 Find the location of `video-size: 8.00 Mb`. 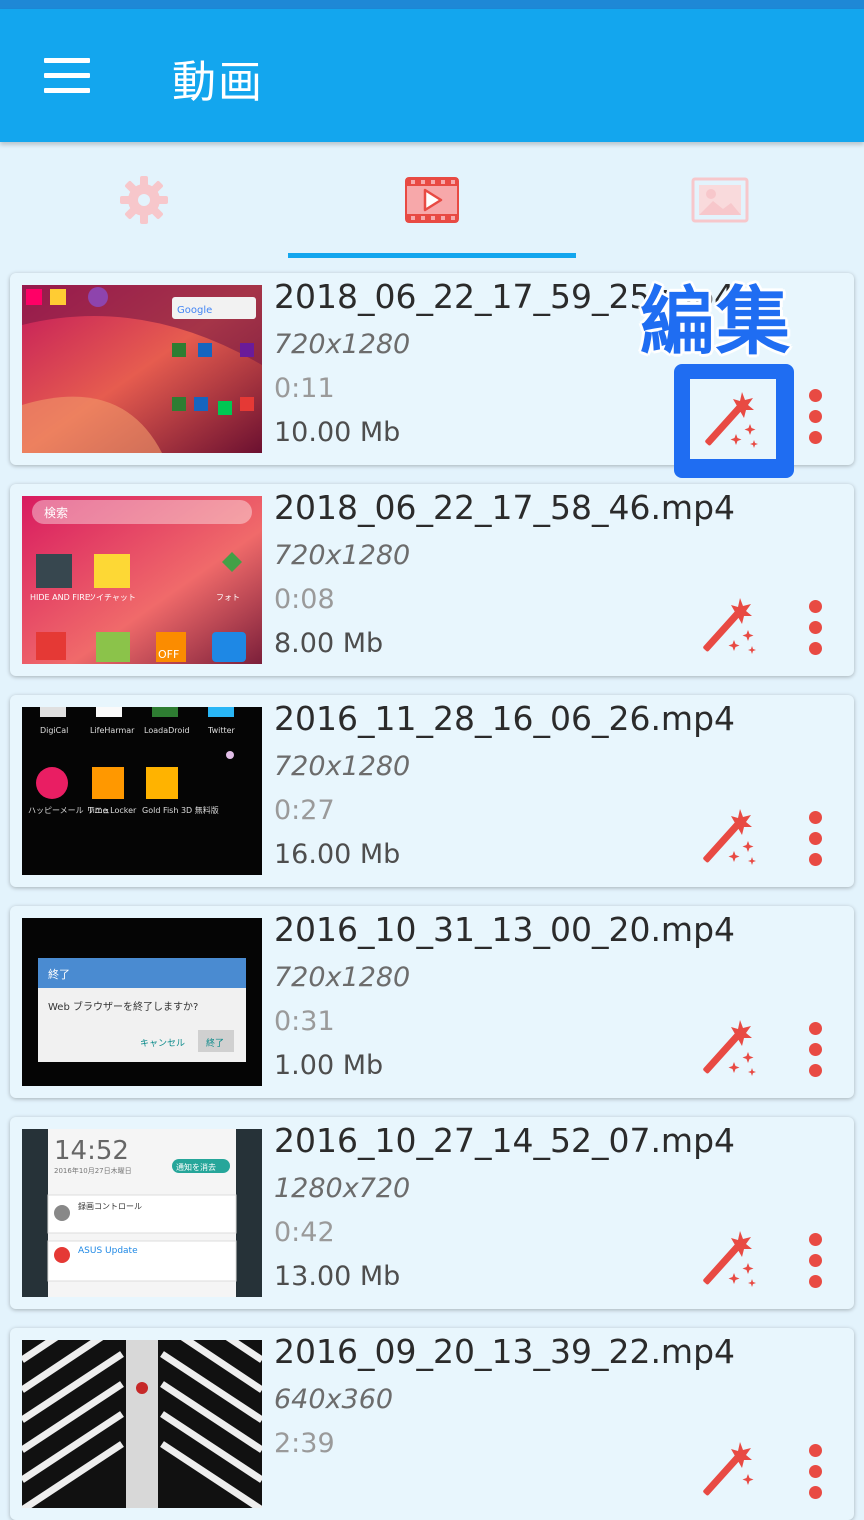

video-size: 8.00 Mb is located at coordinates (329, 643).